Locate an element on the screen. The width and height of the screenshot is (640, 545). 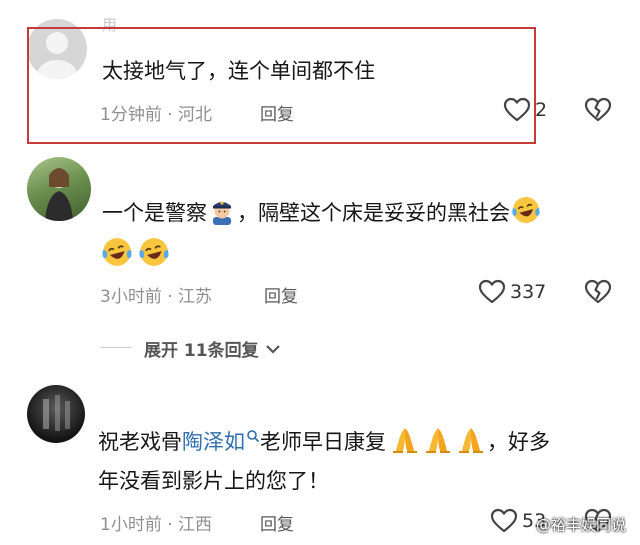
comment-text: 太接地气了，连个单间都不住 is located at coordinates (238, 71).